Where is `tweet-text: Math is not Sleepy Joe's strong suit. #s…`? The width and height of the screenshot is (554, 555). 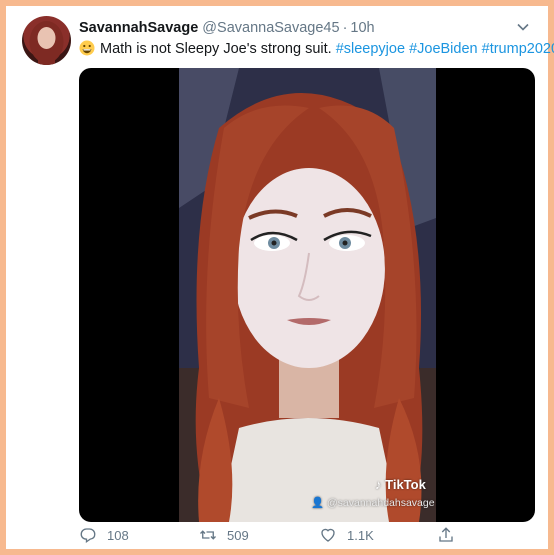 tweet-text: Math is not Sleepy Joe's strong suit. #s… is located at coordinates (316, 49).